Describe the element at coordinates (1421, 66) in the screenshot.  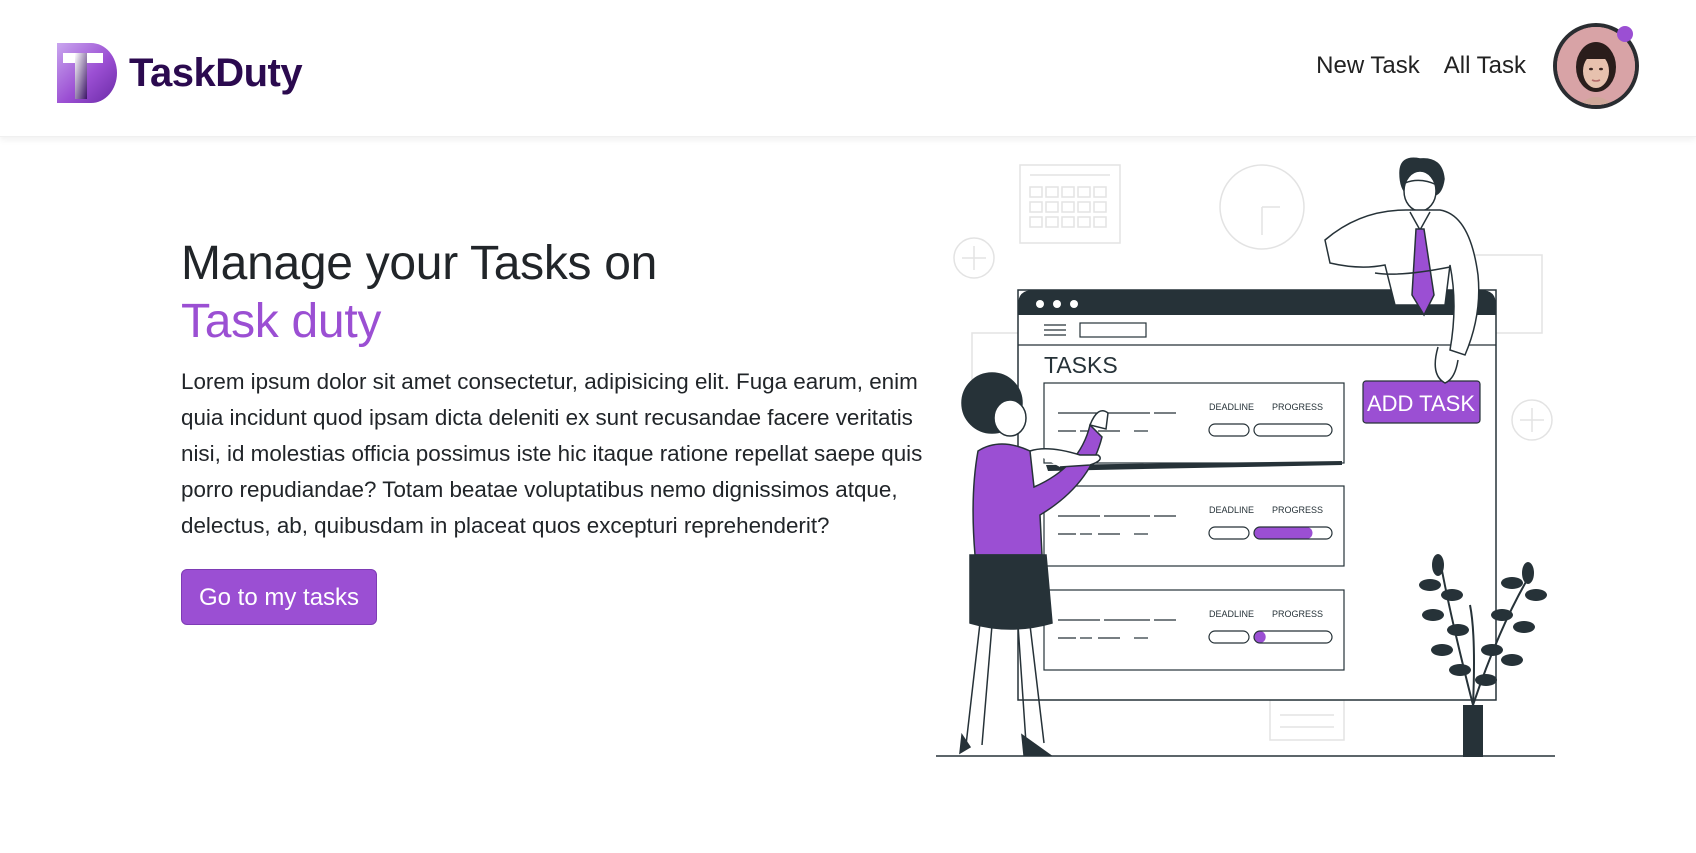
I see `main-nav: New Task All Task` at that location.